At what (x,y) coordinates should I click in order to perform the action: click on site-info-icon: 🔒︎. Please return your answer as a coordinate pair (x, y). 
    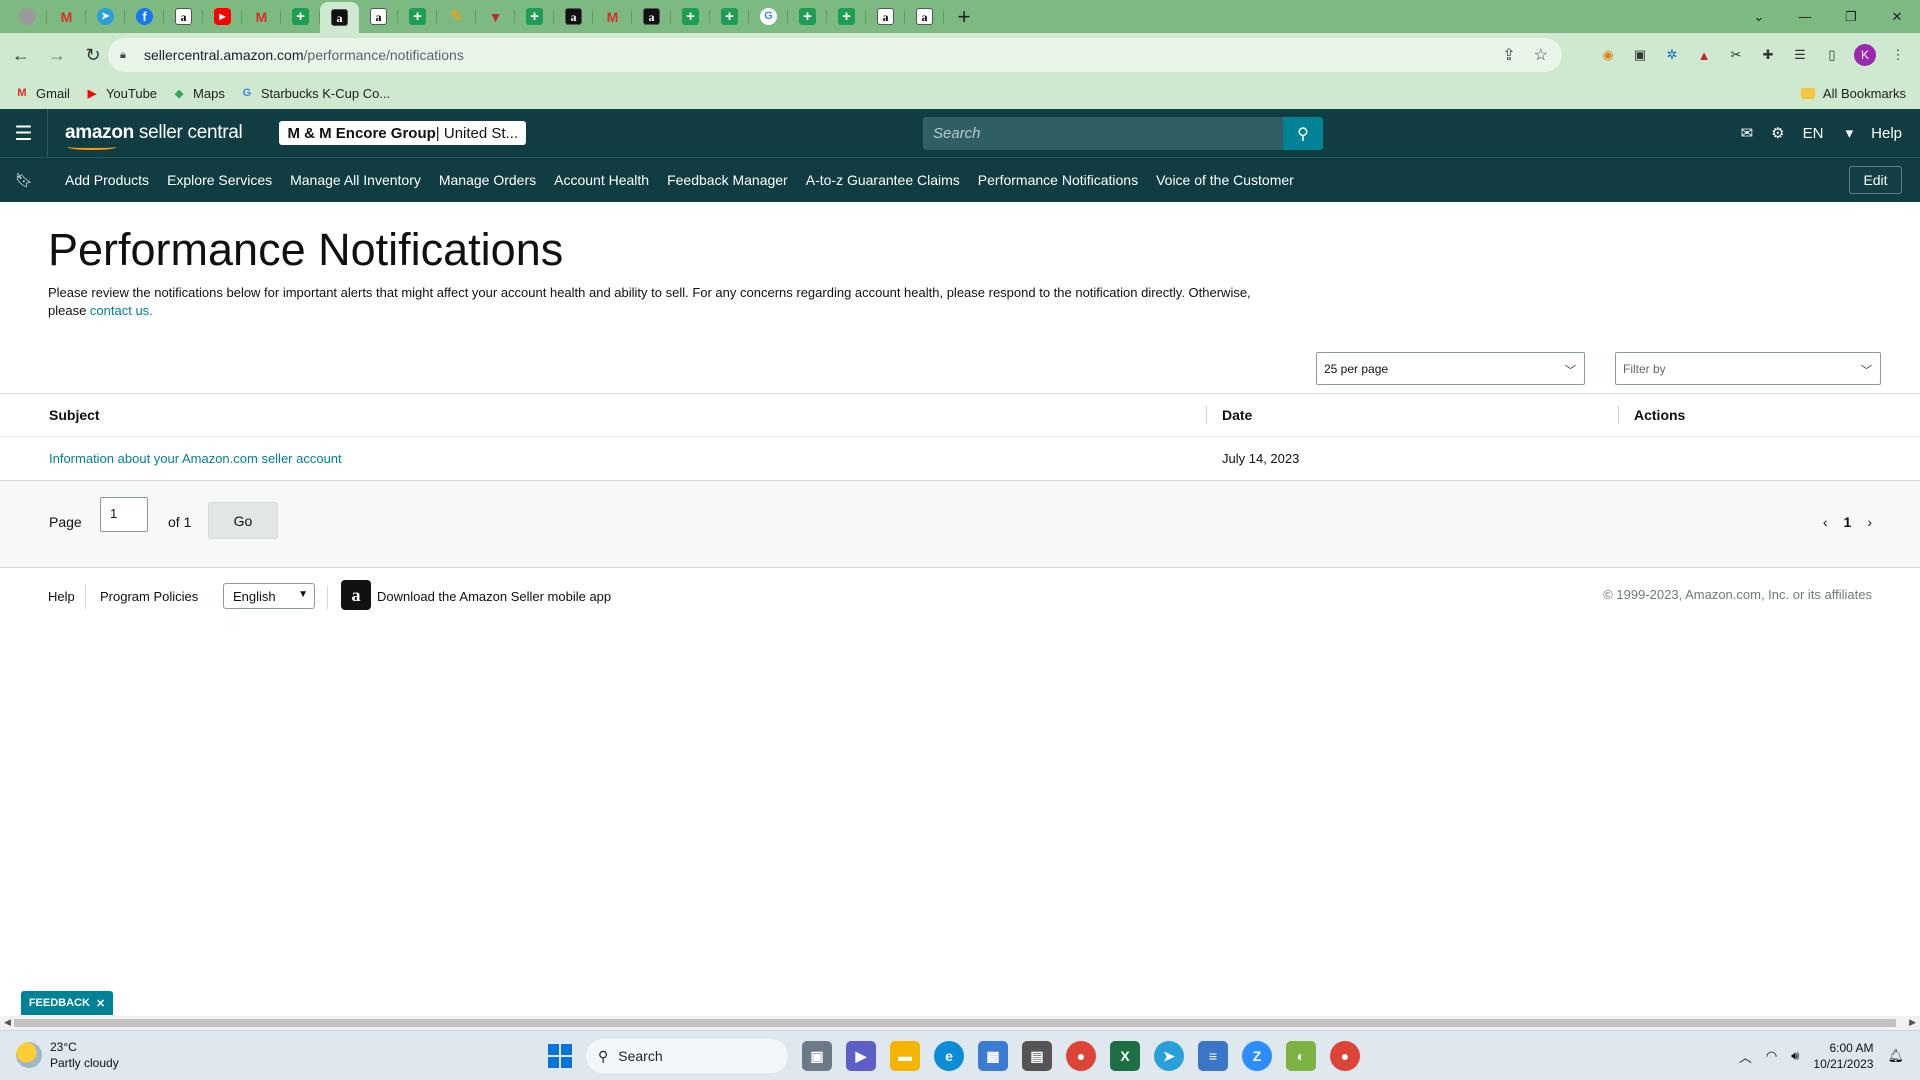
    Looking at the image, I should click on (127, 55).